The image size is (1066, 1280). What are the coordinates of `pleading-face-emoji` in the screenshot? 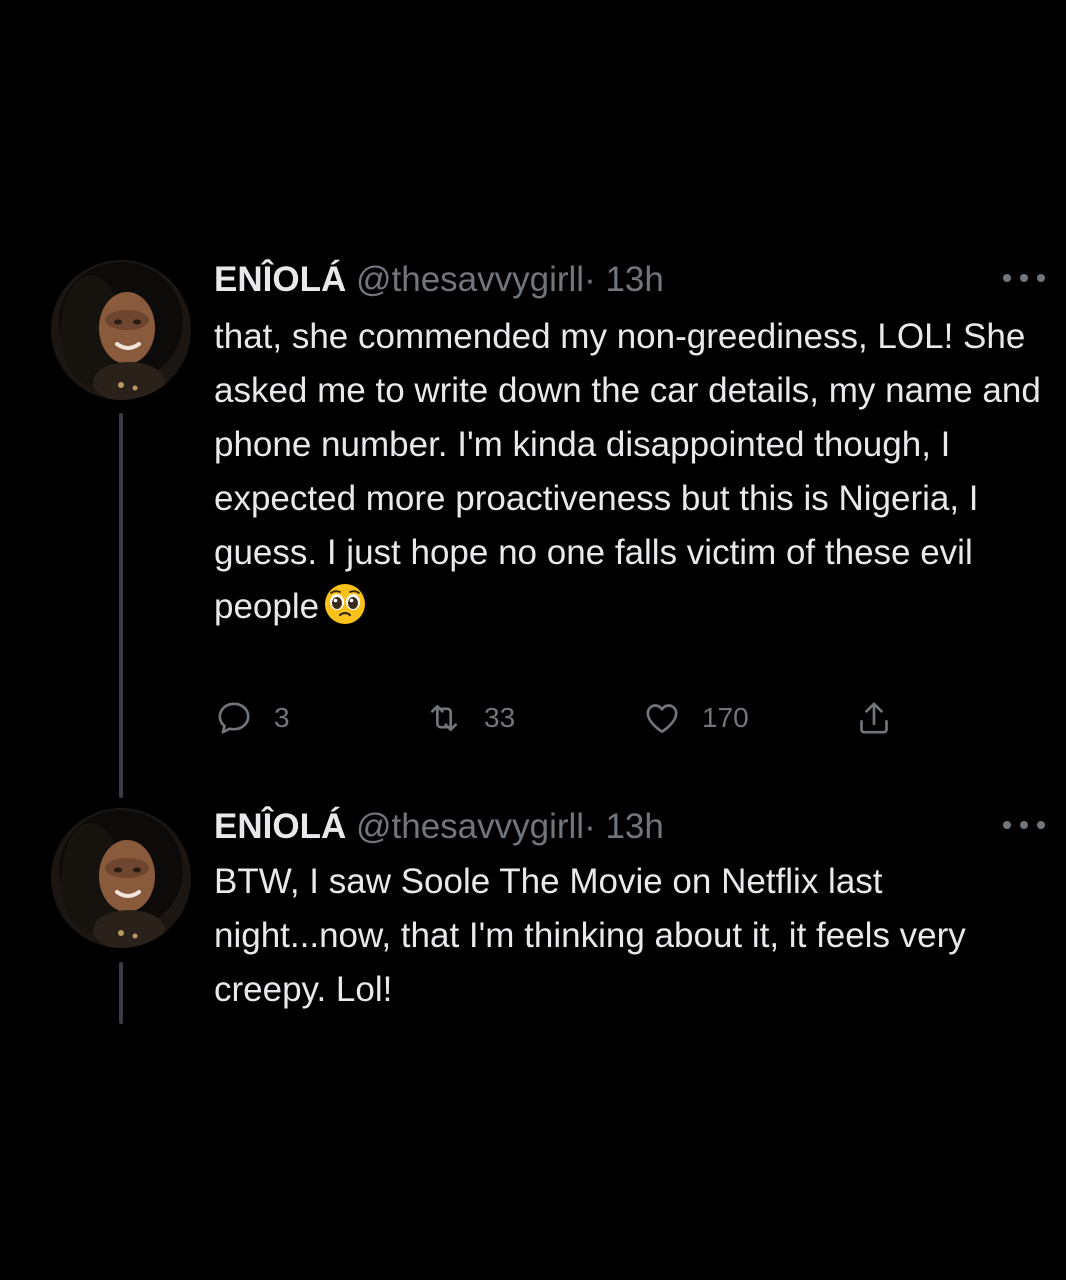 It's located at (345, 604).